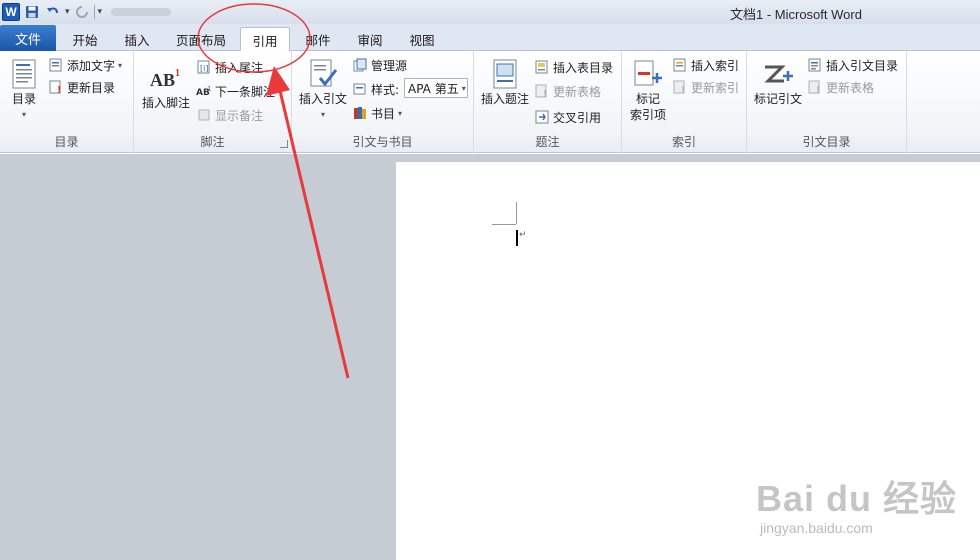 The height and width of the screenshot is (560, 980). Describe the element at coordinates (567, 117) in the screenshot. I see `cross-reference-button: 交叉引用` at that location.